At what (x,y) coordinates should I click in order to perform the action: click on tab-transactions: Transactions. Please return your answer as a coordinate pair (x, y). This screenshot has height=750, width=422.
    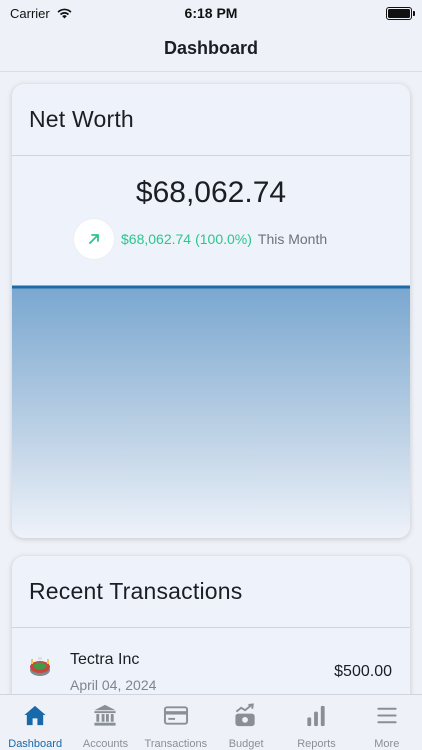
    Looking at the image, I should click on (176, 722).